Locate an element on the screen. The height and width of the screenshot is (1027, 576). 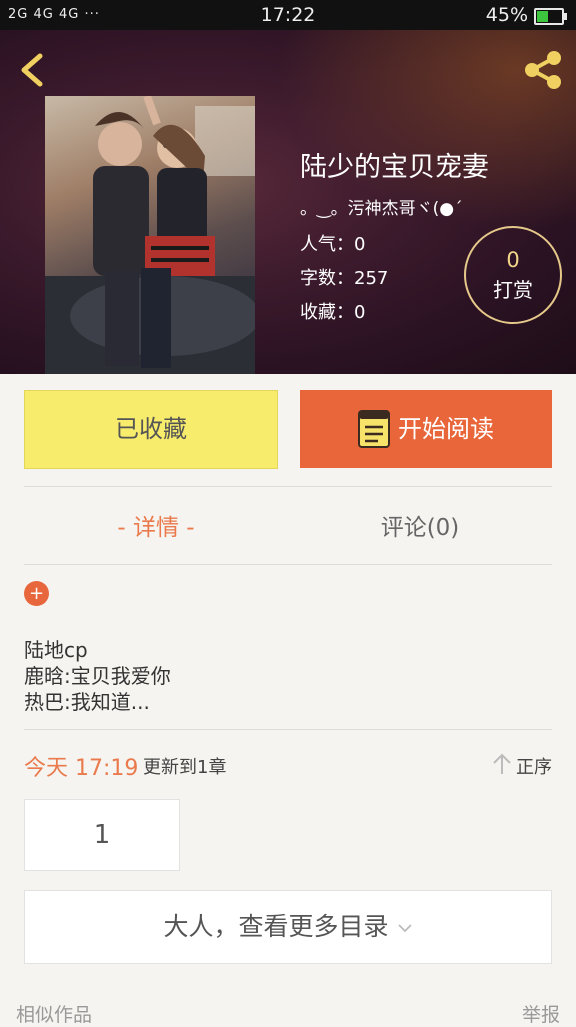
more-chapters-button: 大人，查看更多目录 is located at coordinates (288, 927).